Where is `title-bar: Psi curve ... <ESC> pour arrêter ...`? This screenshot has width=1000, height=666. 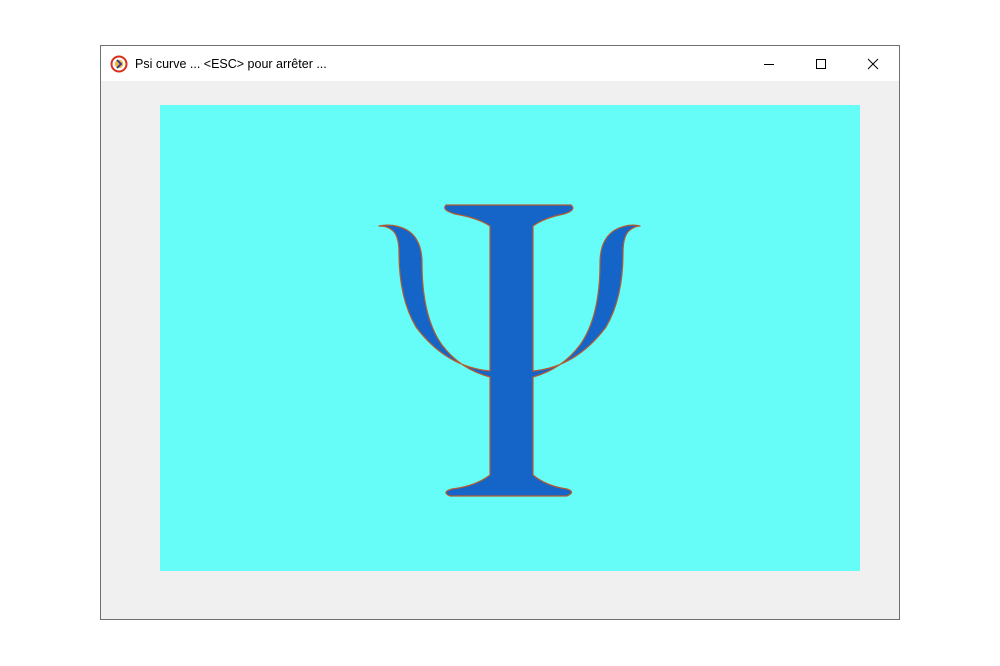 title-bar: Psi curve ... <ESC> pour arrêter ... is located at coordinates (500, 63).